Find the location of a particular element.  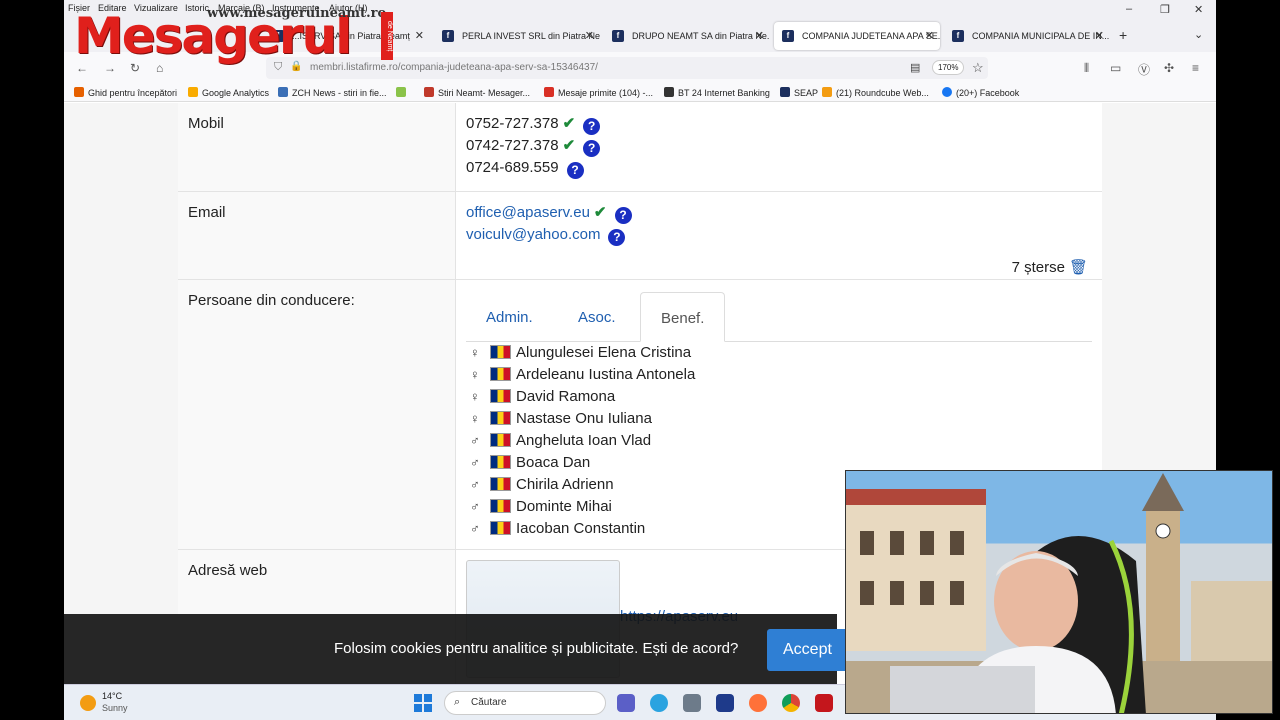

bookmark-item: Google Analytics is located at coordinates (228, 92).